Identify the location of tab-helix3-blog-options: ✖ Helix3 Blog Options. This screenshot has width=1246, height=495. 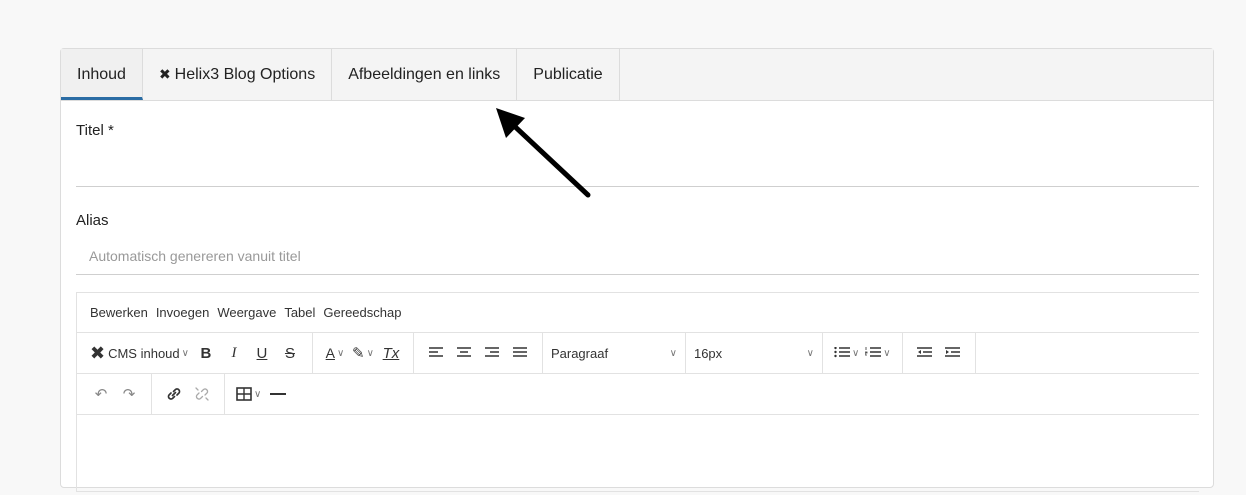
(238, 74).